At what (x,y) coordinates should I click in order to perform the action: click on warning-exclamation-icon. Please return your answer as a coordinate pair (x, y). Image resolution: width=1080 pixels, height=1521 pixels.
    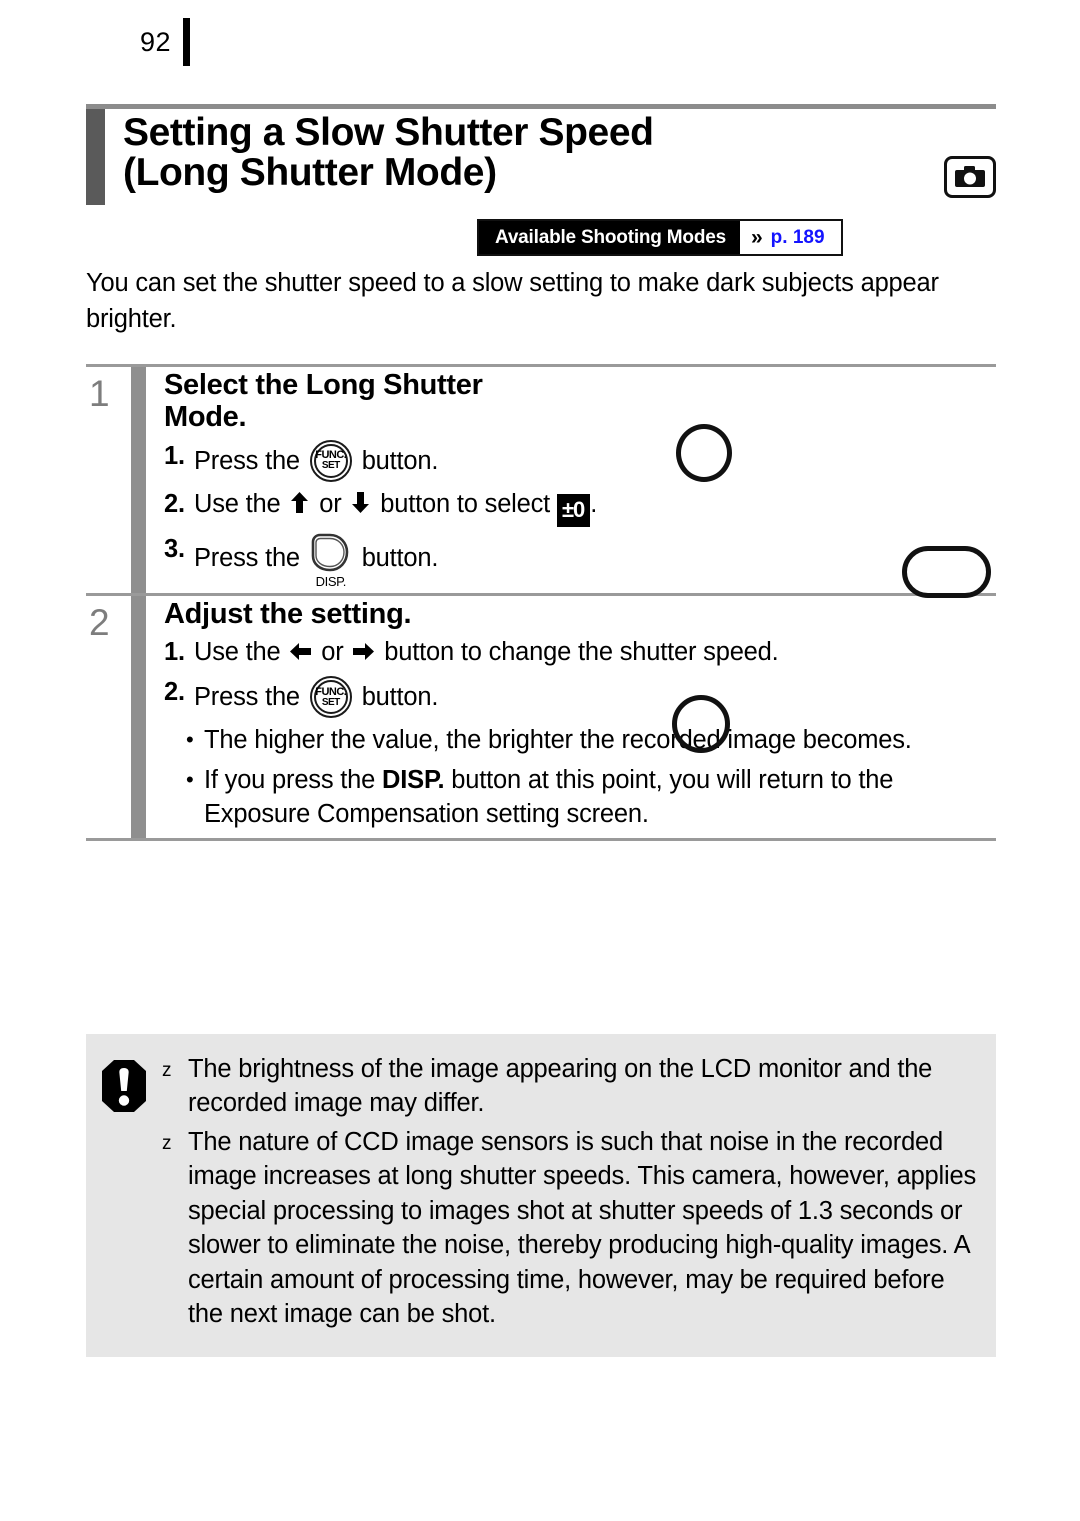
    Looking at the image, I should click on (131, 1193).